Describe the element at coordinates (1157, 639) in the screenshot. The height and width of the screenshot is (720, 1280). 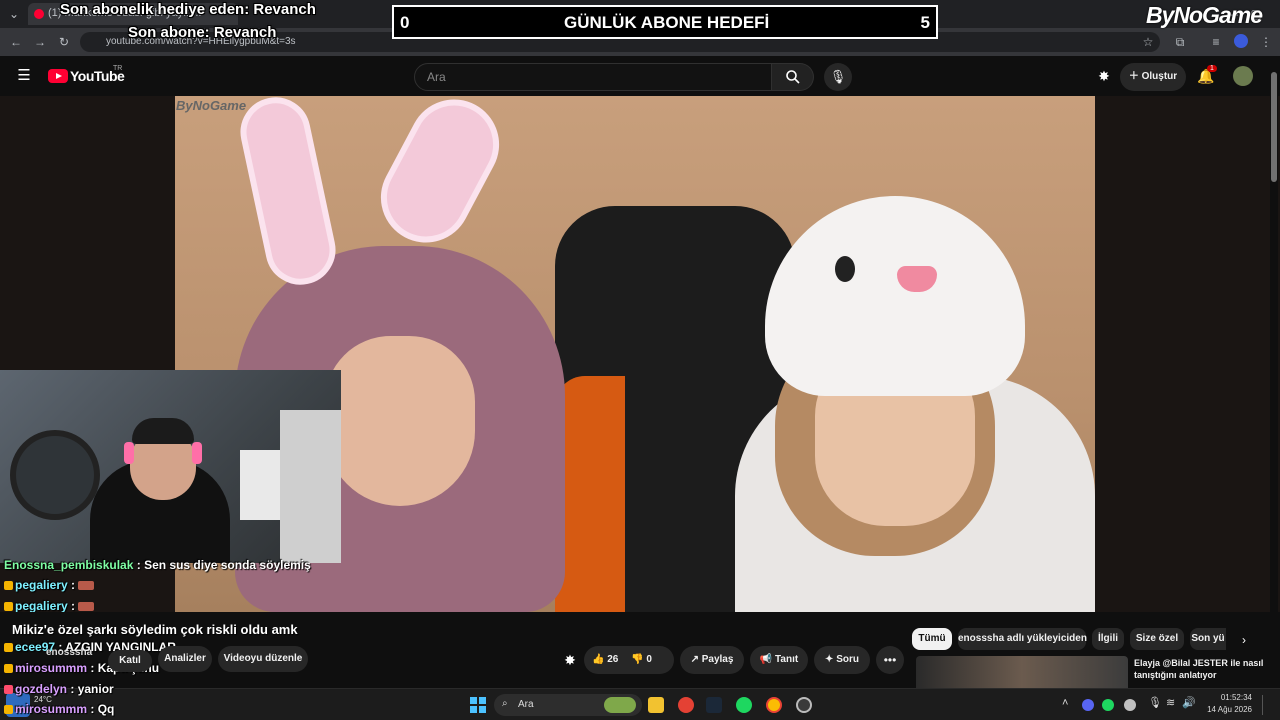
I see `filter-chip-for-you: Size özel` at that location.